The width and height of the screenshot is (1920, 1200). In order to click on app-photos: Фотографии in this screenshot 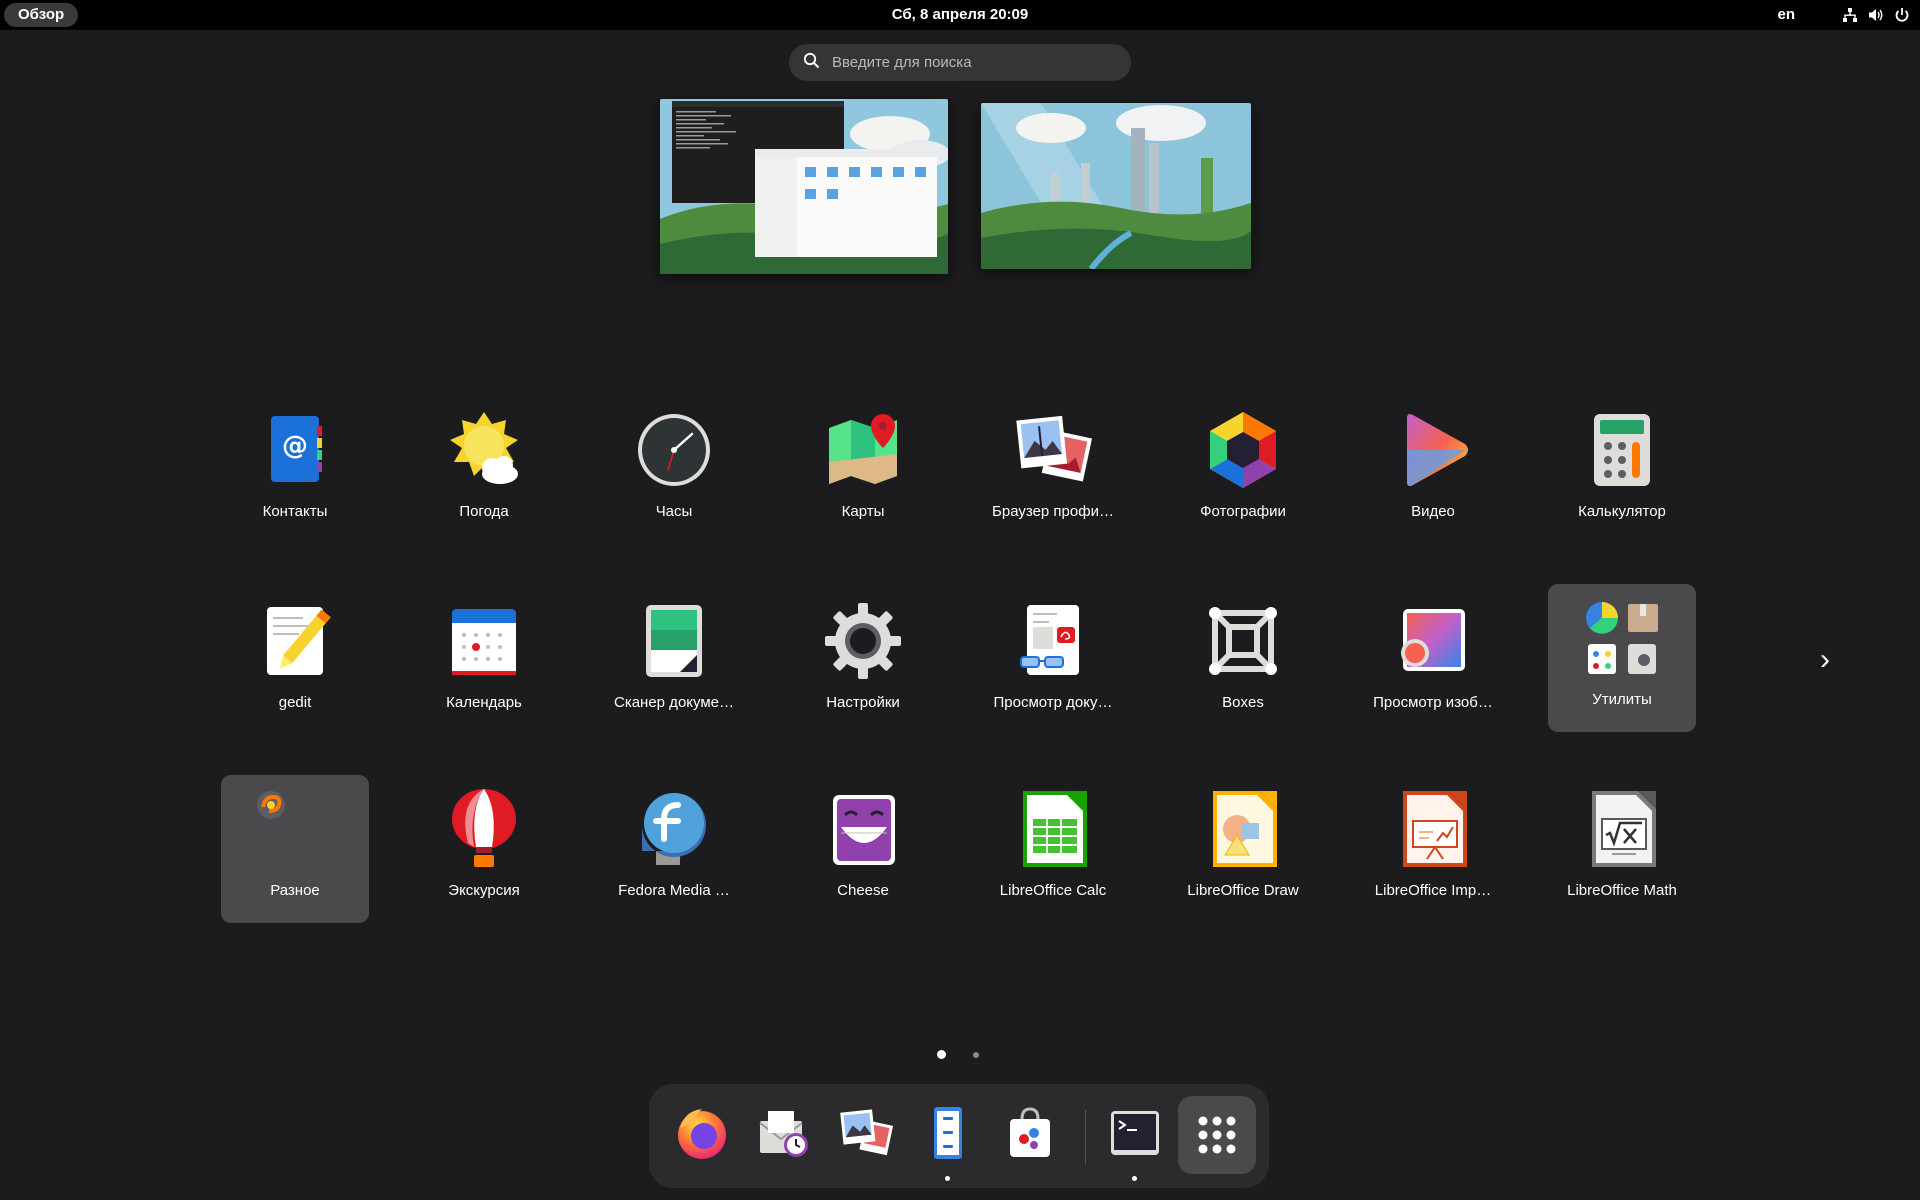, I will do `click(1243, 470)`.